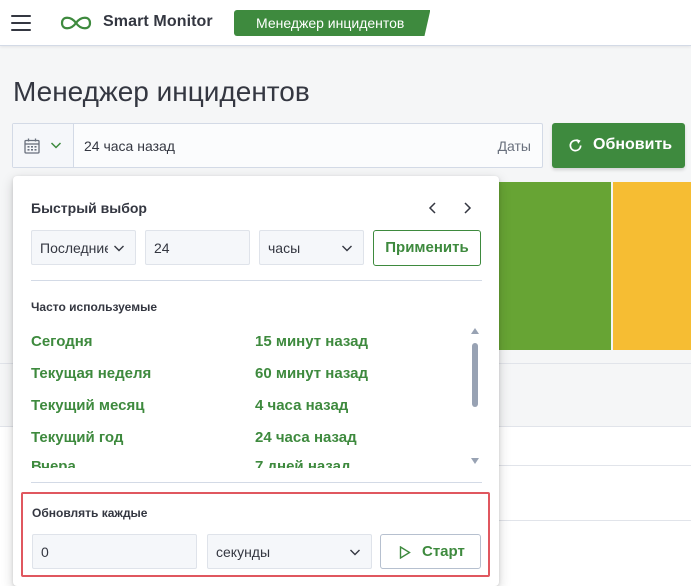 This screenshot has height=586, width=691. Describe the element at coordinates (475, 375) in the screenshot. I see `scrollbar-thumb` at that location.